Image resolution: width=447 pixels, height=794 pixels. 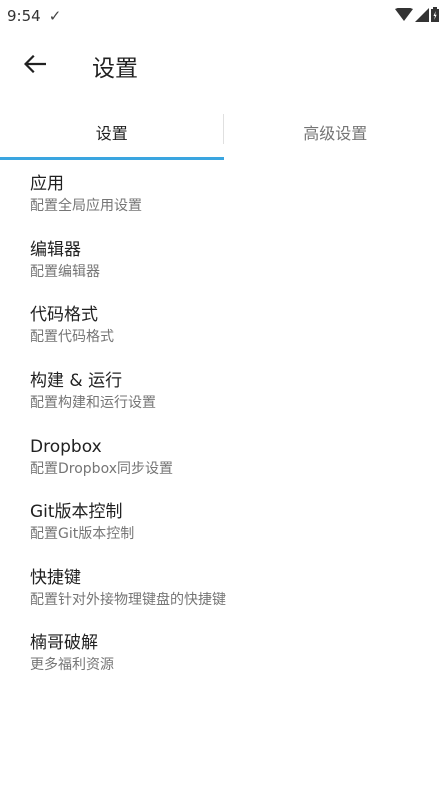 I want to click on list-item-more-resources: 楠哥破解 更多福利资源, so click(x=223, y=654).